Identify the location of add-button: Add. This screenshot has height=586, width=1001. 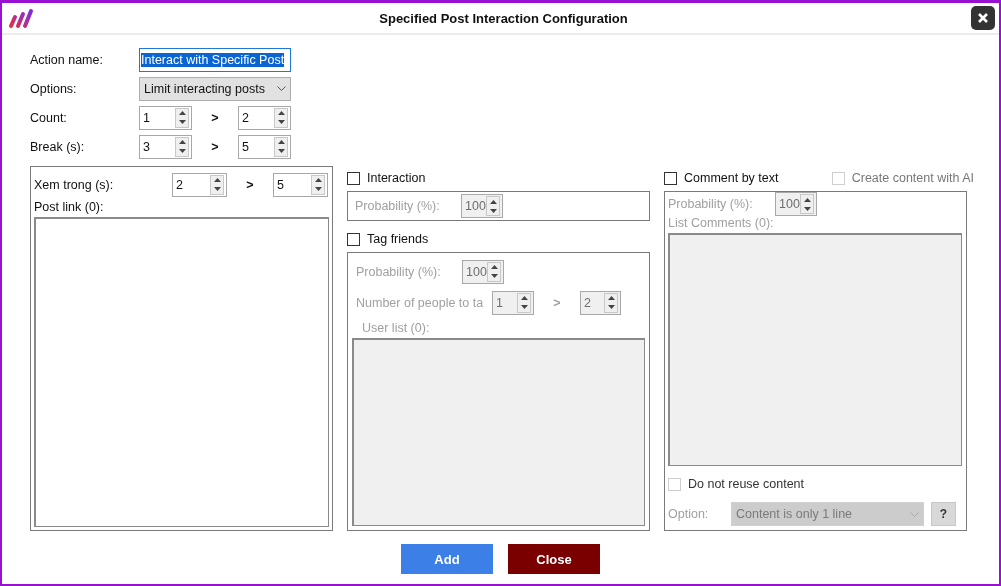
(447, 559).